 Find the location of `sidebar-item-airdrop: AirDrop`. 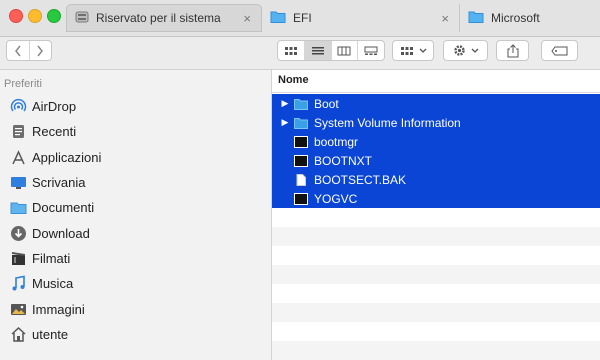

sidebar-item-airdrop: AirDrop is located at coordinates (43, 106).